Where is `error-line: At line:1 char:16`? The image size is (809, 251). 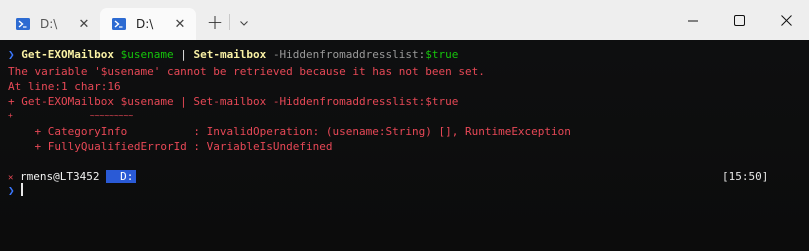
error-line: At line:1 char:16 is located at coordinates (64, 86).